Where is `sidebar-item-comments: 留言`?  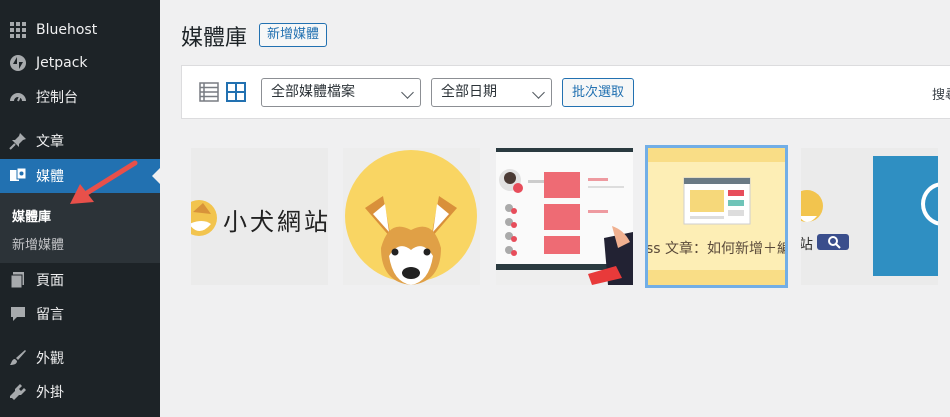 sidebar-item-comments: 留言 is located at coordinates (80, 314).